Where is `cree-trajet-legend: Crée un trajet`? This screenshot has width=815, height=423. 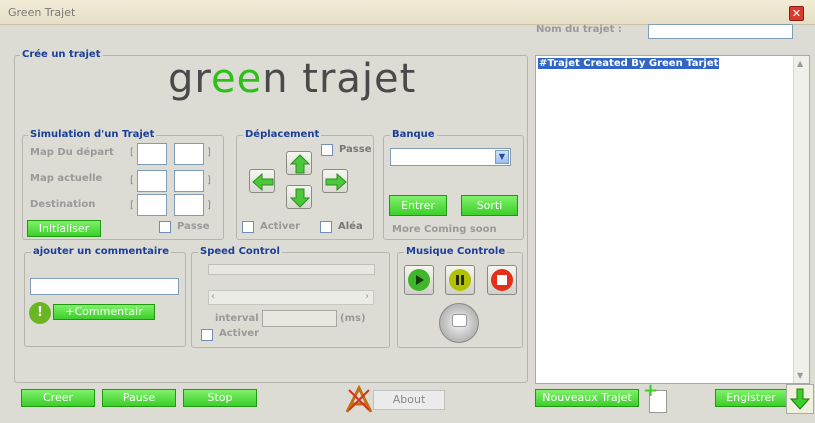
cree-trajet-legend: Crée un trajet is located at coordinates (61, 54).